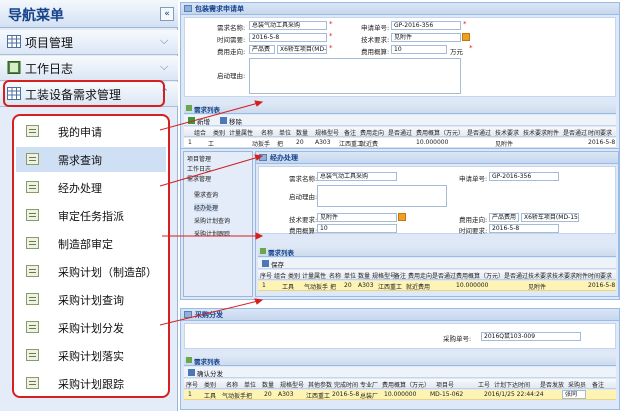 Image resolution: width=623 pixels, height=411 pixels. I want to click on cell-time: 2016-5-8, so click(602, 285).